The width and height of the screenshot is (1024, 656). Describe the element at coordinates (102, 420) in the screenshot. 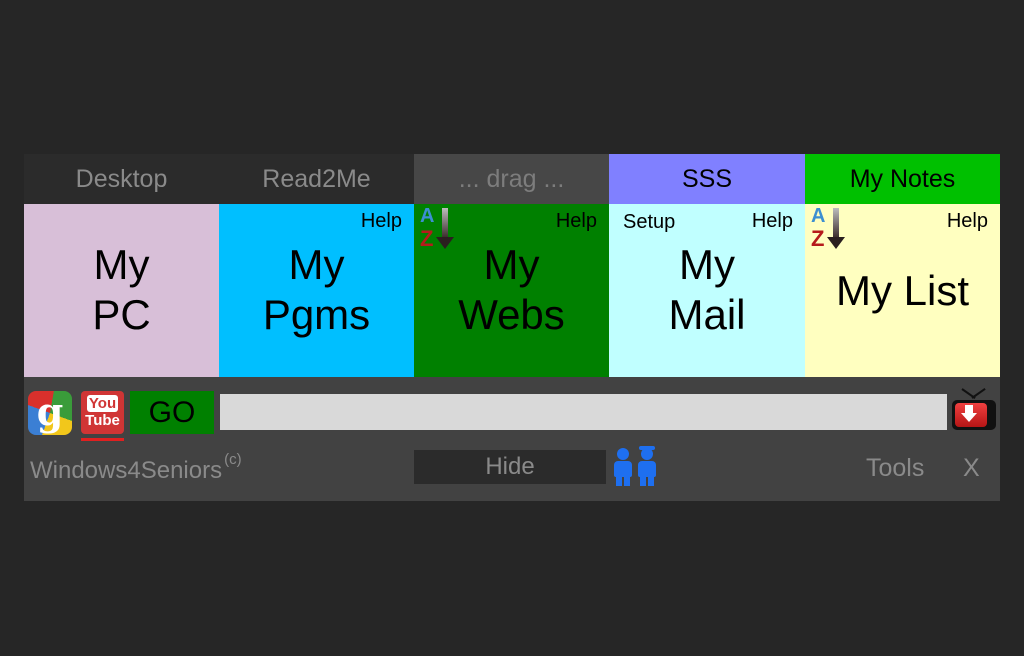

I see `youtube-tube: Tube` at that location.